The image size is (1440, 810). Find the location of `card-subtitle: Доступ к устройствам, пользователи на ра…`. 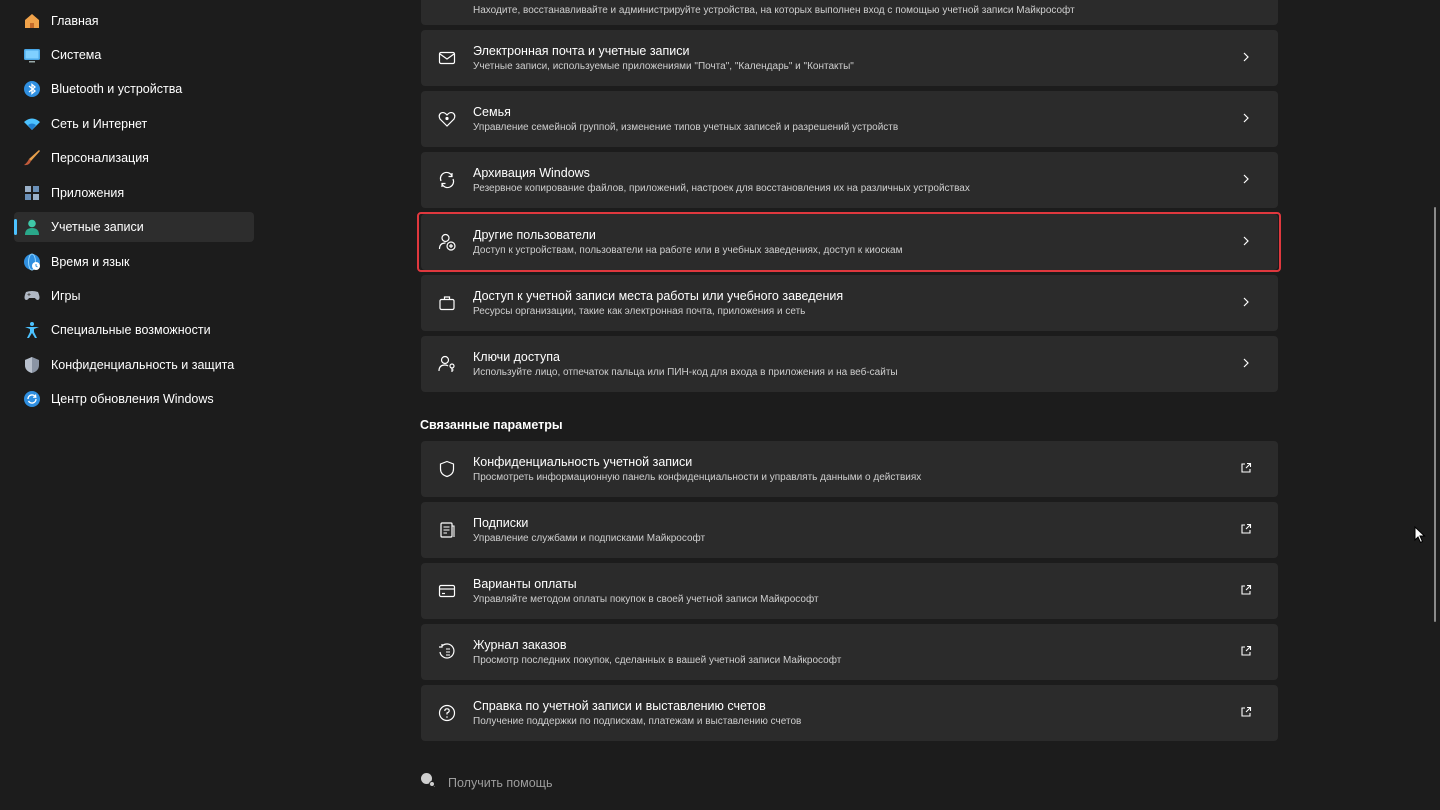

card-subtitle: Доступ к устройствам, пользователи на ра… is located at coordinates (688, 250).